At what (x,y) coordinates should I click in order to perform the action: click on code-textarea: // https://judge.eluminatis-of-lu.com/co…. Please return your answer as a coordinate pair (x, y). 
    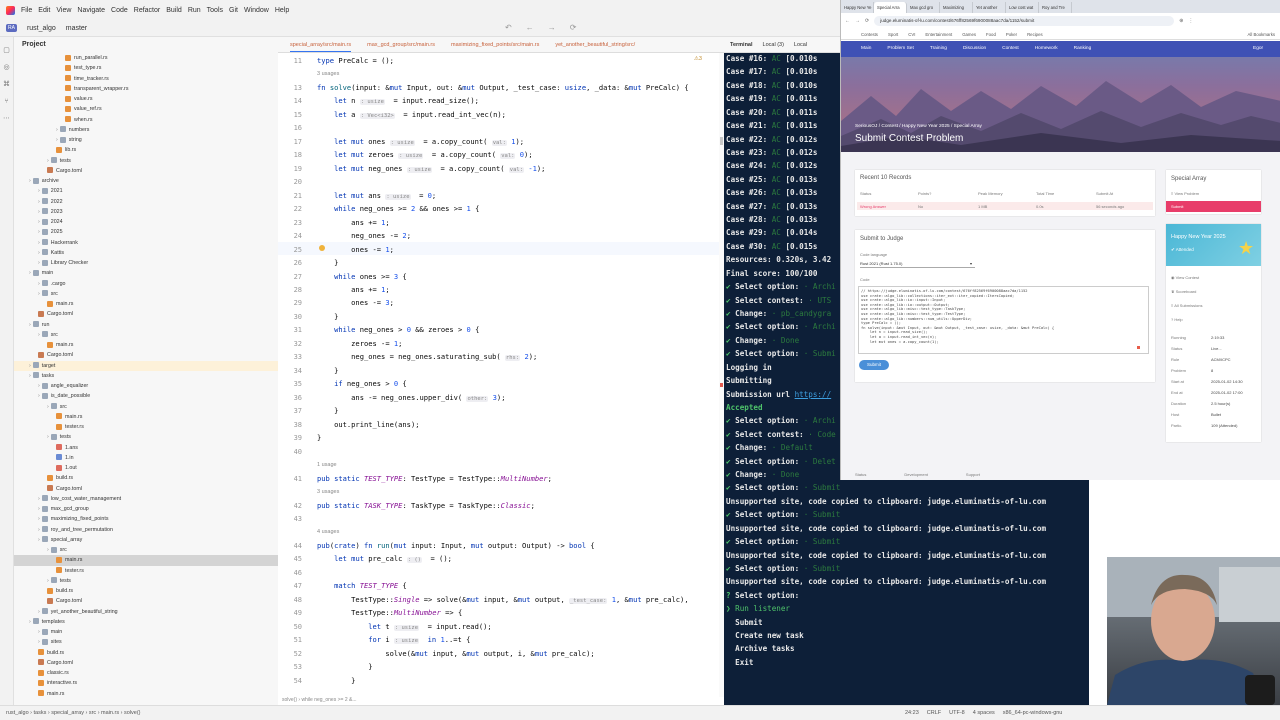
    Looking at the image, I should click on (1003, 320).